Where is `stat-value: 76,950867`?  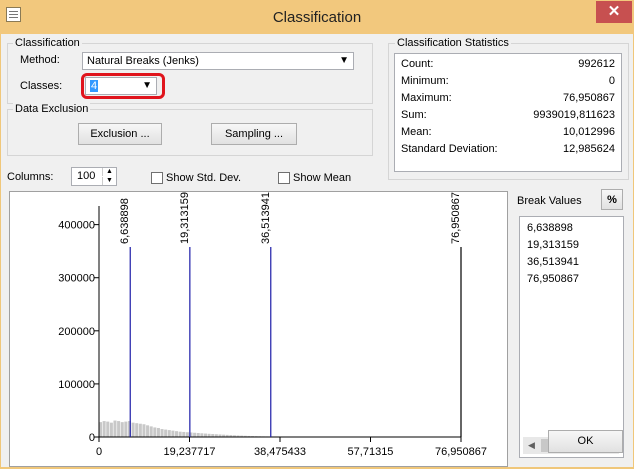
stat-value: 76,950867 is located at coordinates (589, 98).